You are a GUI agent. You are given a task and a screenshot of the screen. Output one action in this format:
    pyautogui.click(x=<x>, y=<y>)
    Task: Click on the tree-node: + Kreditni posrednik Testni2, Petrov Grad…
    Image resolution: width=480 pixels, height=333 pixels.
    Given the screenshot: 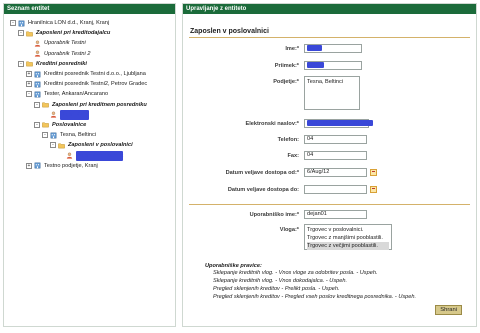 What is the action you would take?
    pyautogui.click(x=89, y=84)
    